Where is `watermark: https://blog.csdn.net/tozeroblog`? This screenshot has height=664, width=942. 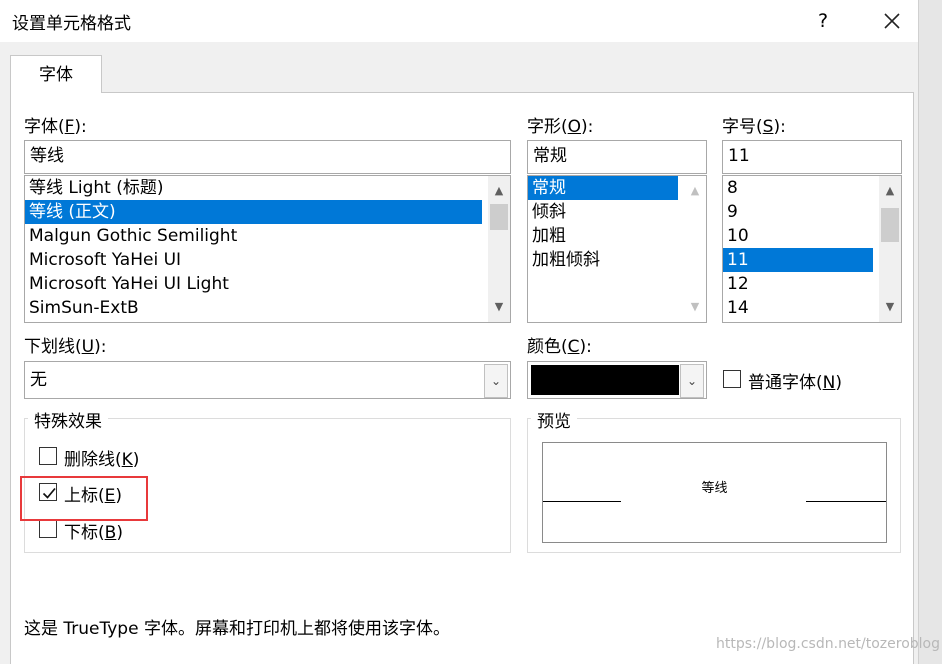
watermark: https://blog.csdn.net/tozeroblog is located at coordinates (828, 644).